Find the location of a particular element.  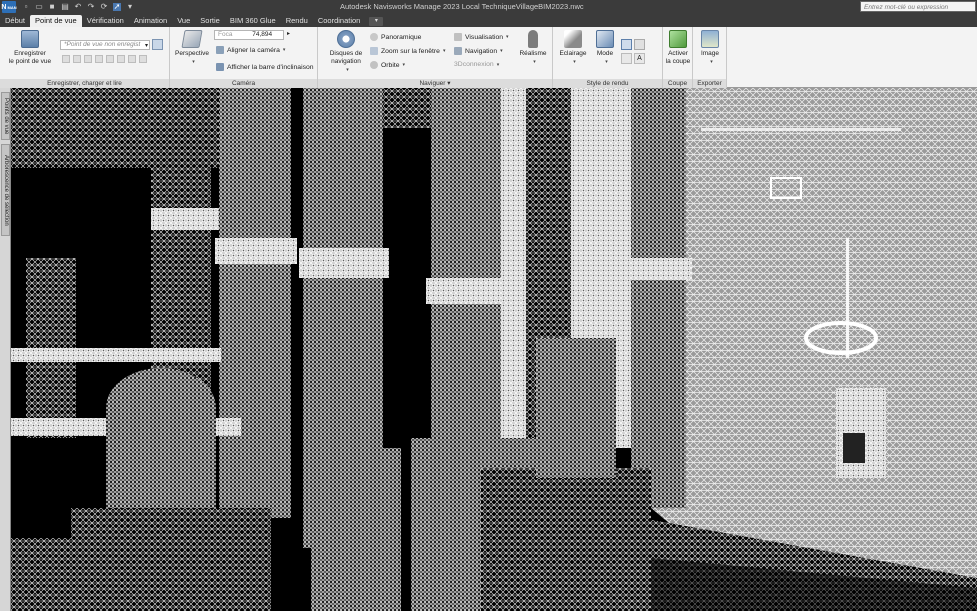

application-menu-button: N MAN is located at coordinates (9, 7).